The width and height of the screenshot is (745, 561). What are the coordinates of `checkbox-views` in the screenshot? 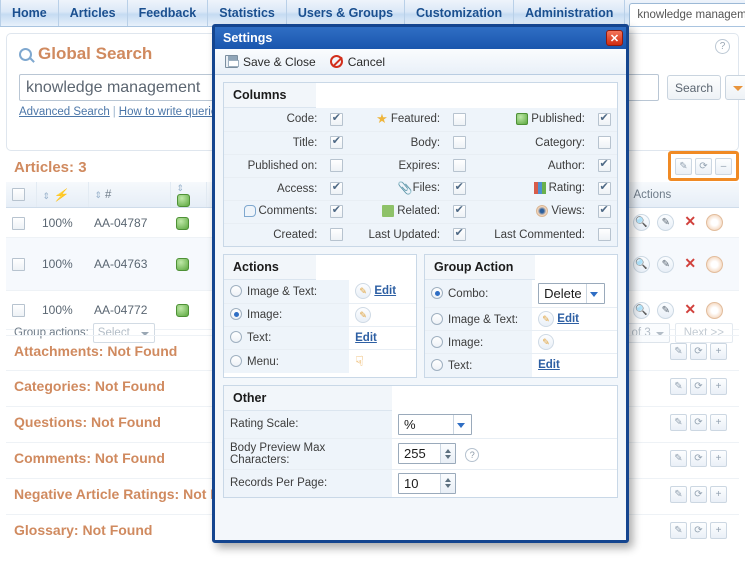 It's located at (604, 210).